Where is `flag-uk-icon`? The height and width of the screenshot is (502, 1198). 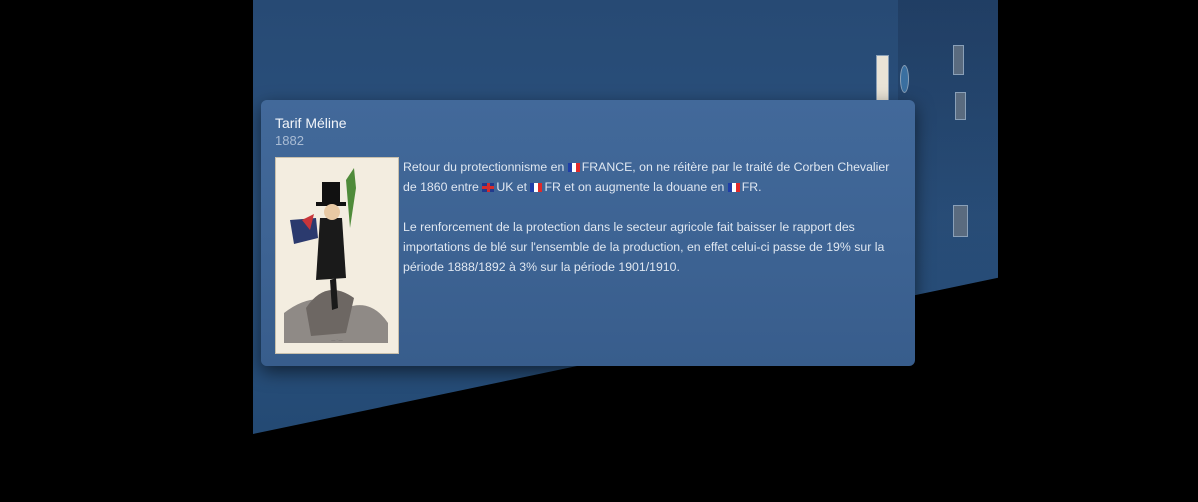
flag-uk-icon is located at coordinates (488, 187).